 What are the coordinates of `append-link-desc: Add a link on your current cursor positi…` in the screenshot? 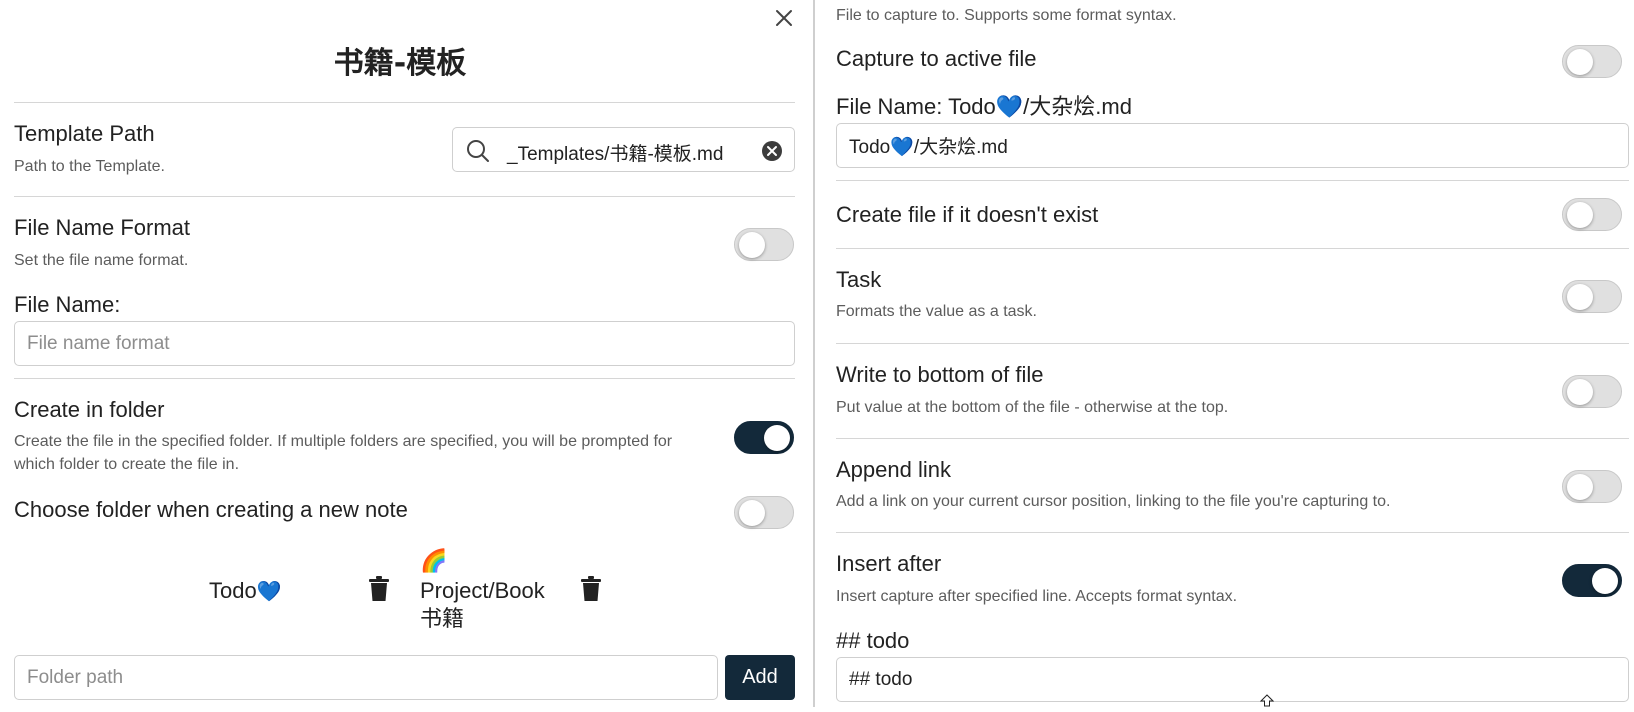 It's located at (1113, 501).